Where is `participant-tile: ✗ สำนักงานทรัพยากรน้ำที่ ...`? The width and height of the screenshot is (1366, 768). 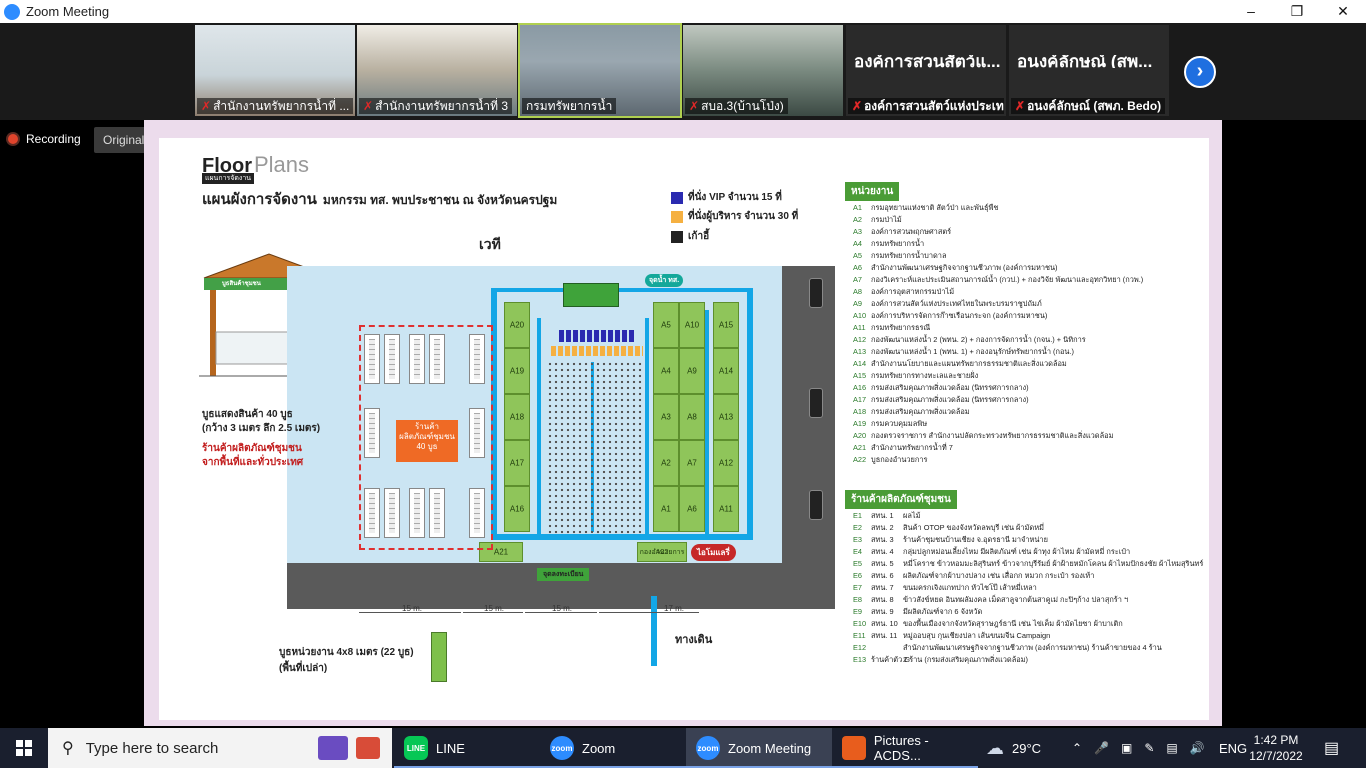
participant-tile: ✗ สำนักงานทรัพยากรน้ำที่ ... is located at coordinates (275, 70).